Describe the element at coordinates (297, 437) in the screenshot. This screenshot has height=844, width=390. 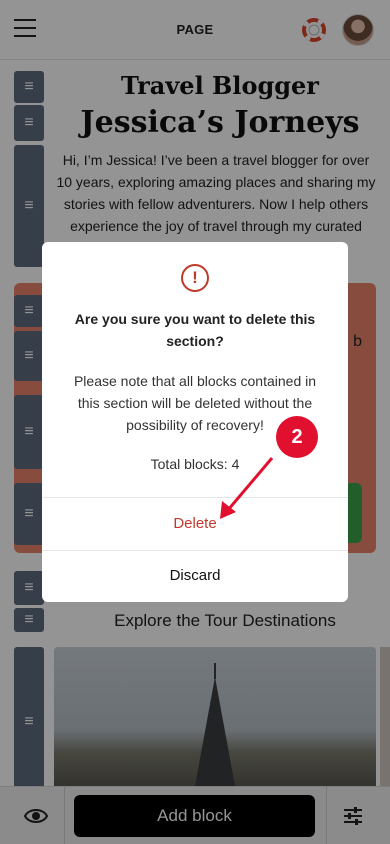
I see `step-badge: 2` at that location.